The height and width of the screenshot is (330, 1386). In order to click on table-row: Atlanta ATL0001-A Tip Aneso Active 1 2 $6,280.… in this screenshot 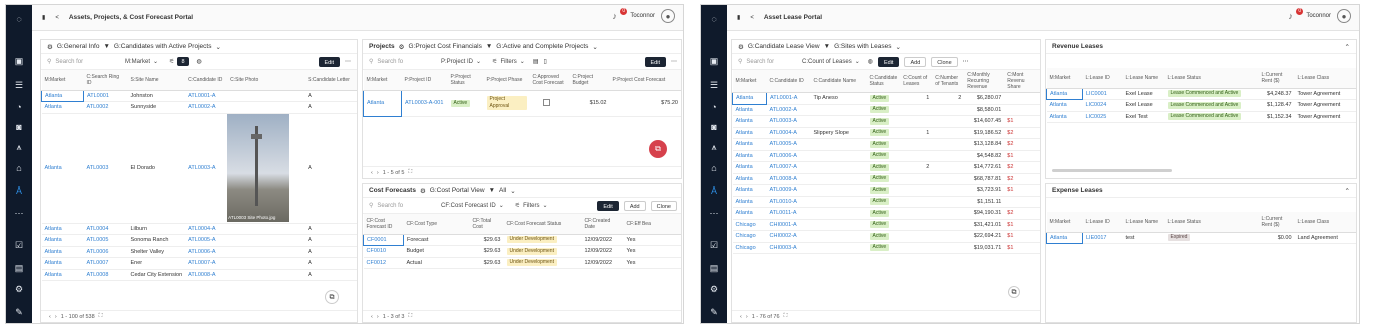, I will do `click(886, 98)`.